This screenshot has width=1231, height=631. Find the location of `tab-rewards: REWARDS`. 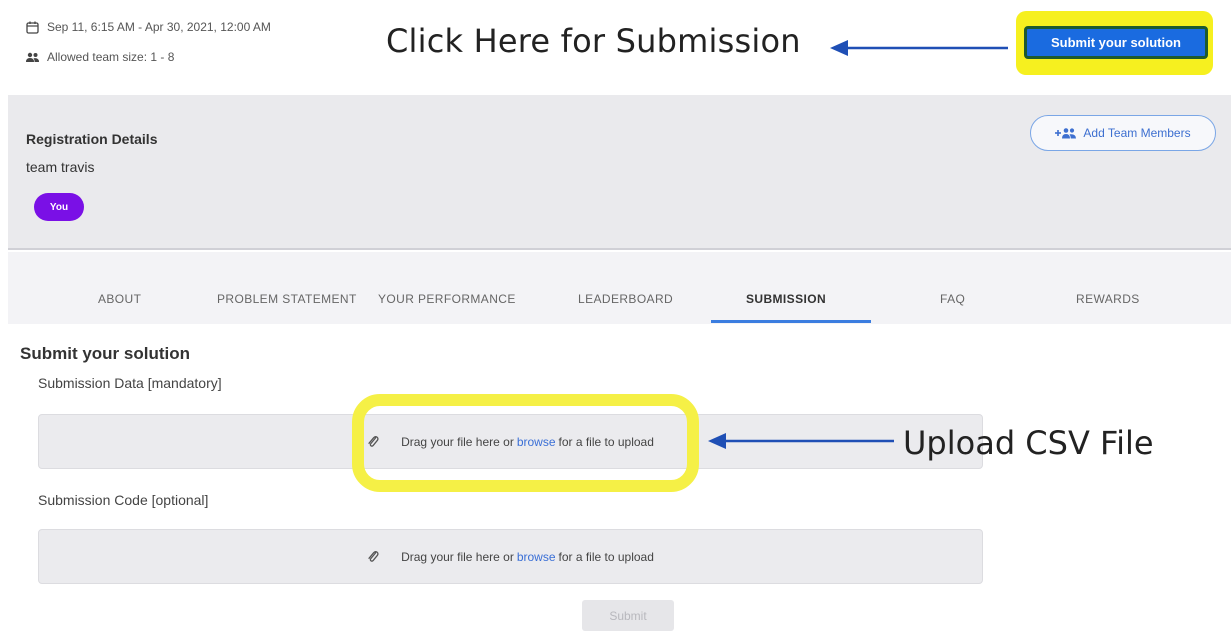

tab-rewards: REWARDS is located at coordinates (1108, 299).